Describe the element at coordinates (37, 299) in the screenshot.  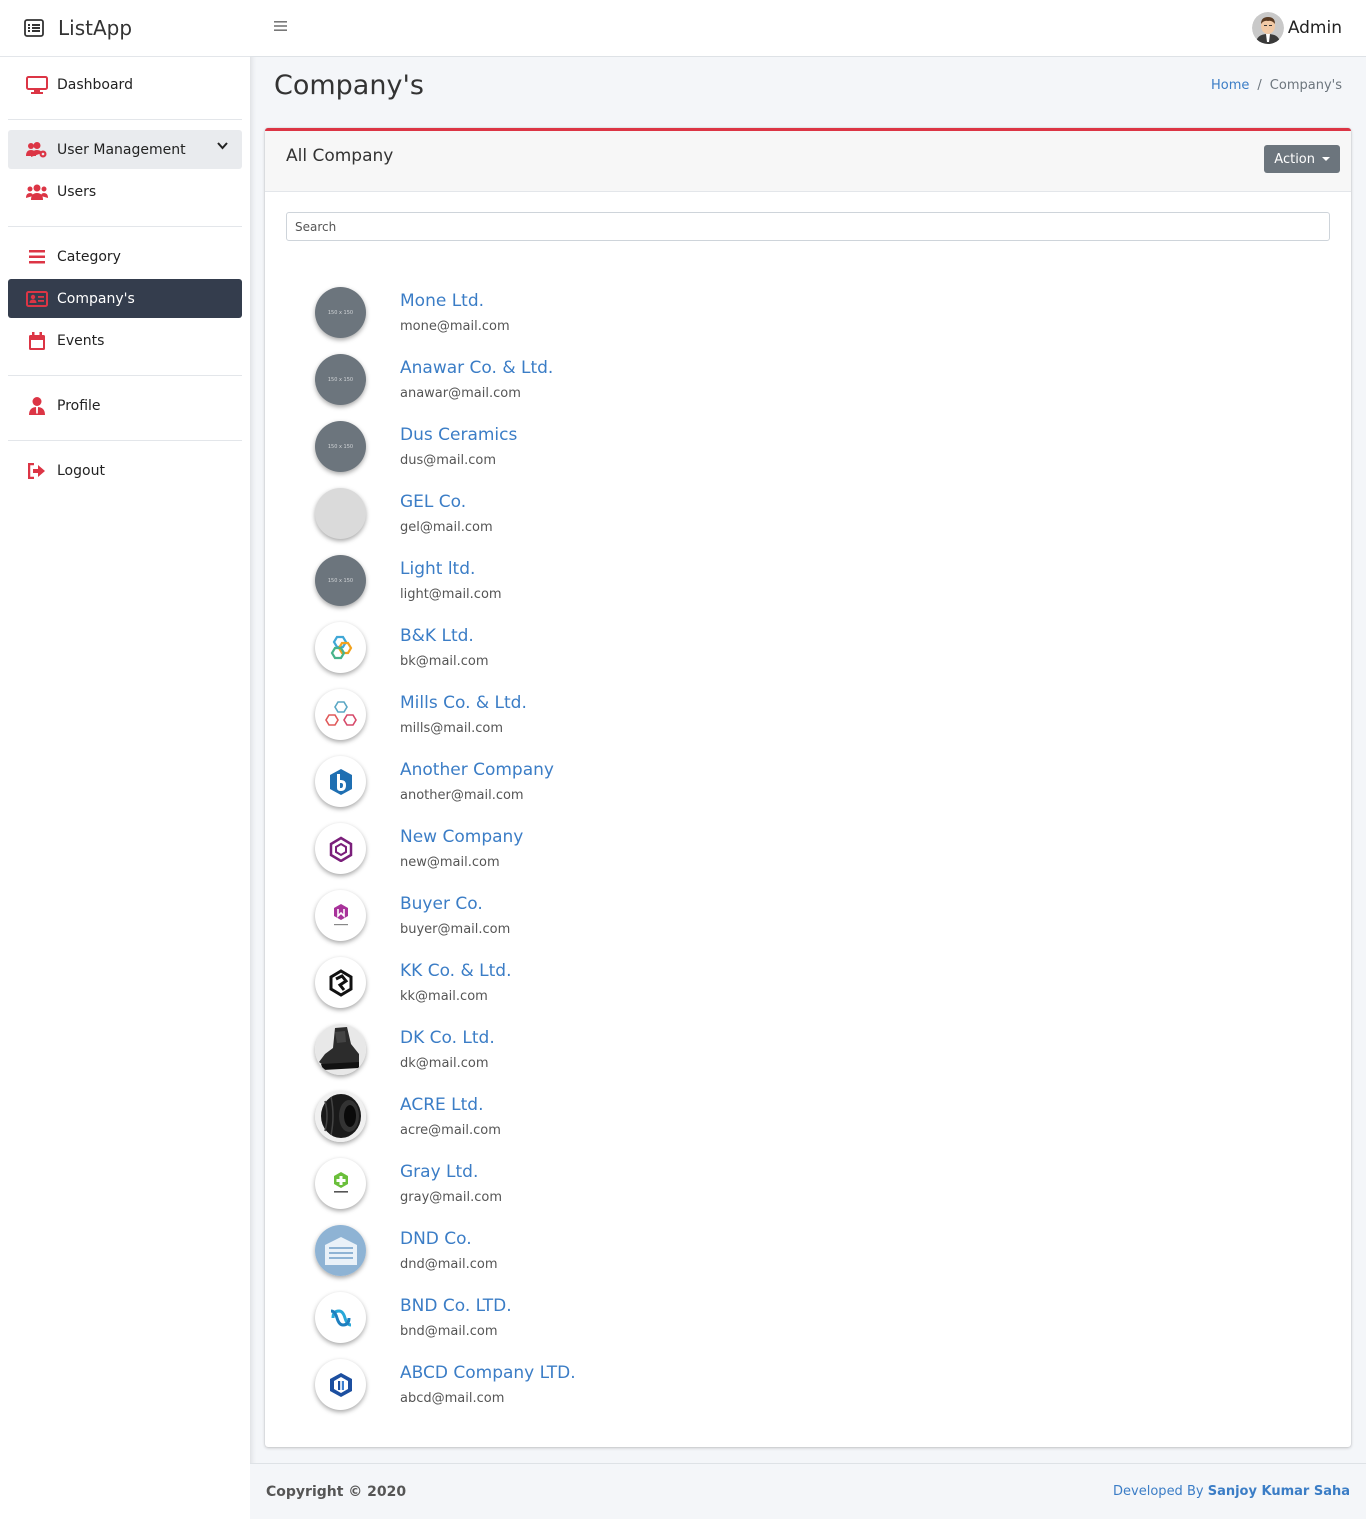
I see `id-card-icon` at that location.